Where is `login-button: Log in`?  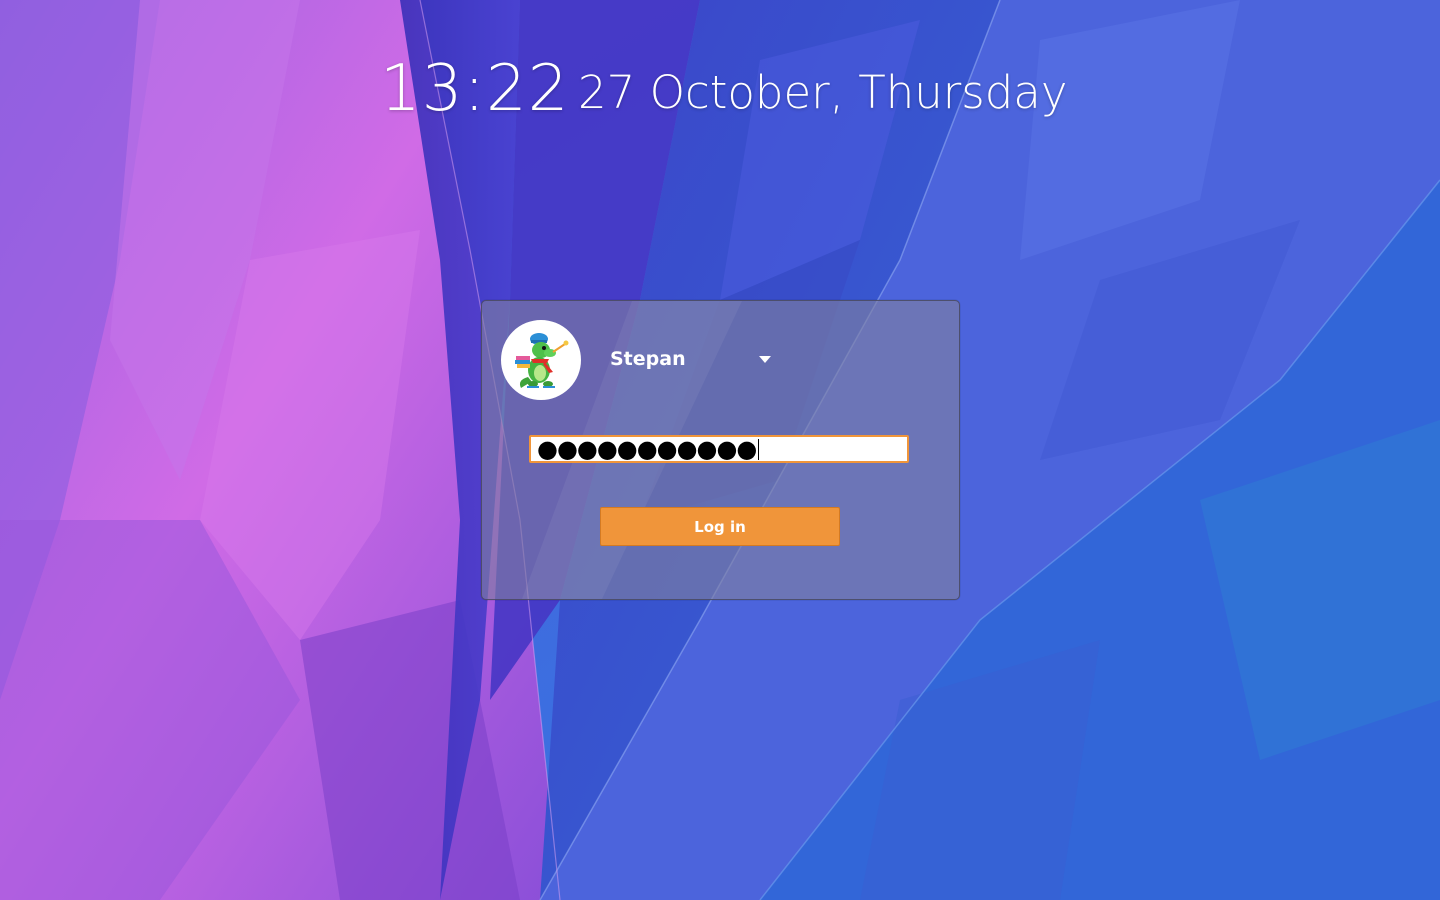
login-button: Log in is located at coordinates (720, 526).